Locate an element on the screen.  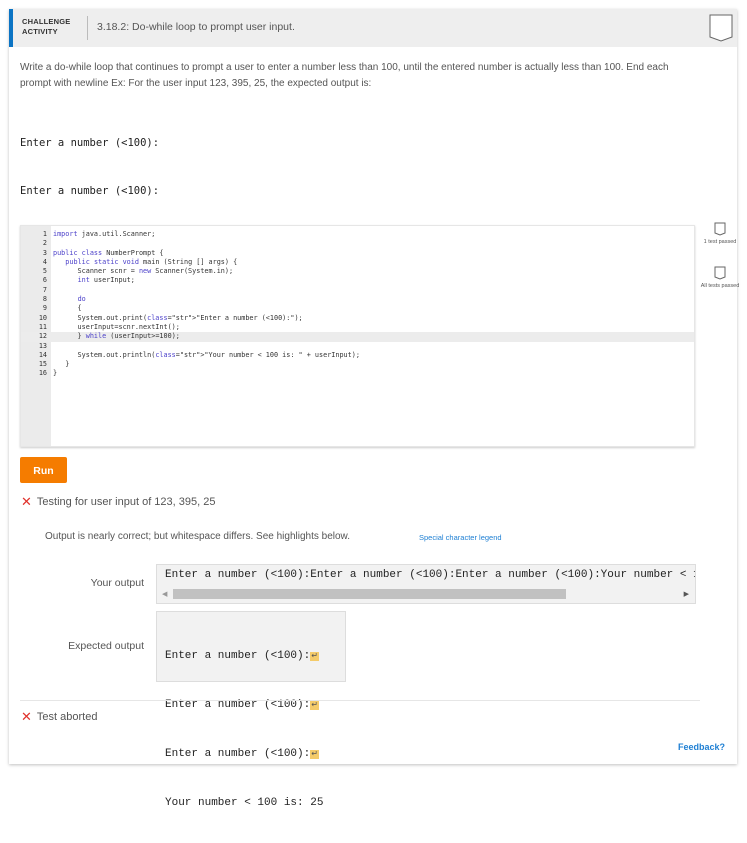
code-line: 7 is located at coordinates (357, 290).